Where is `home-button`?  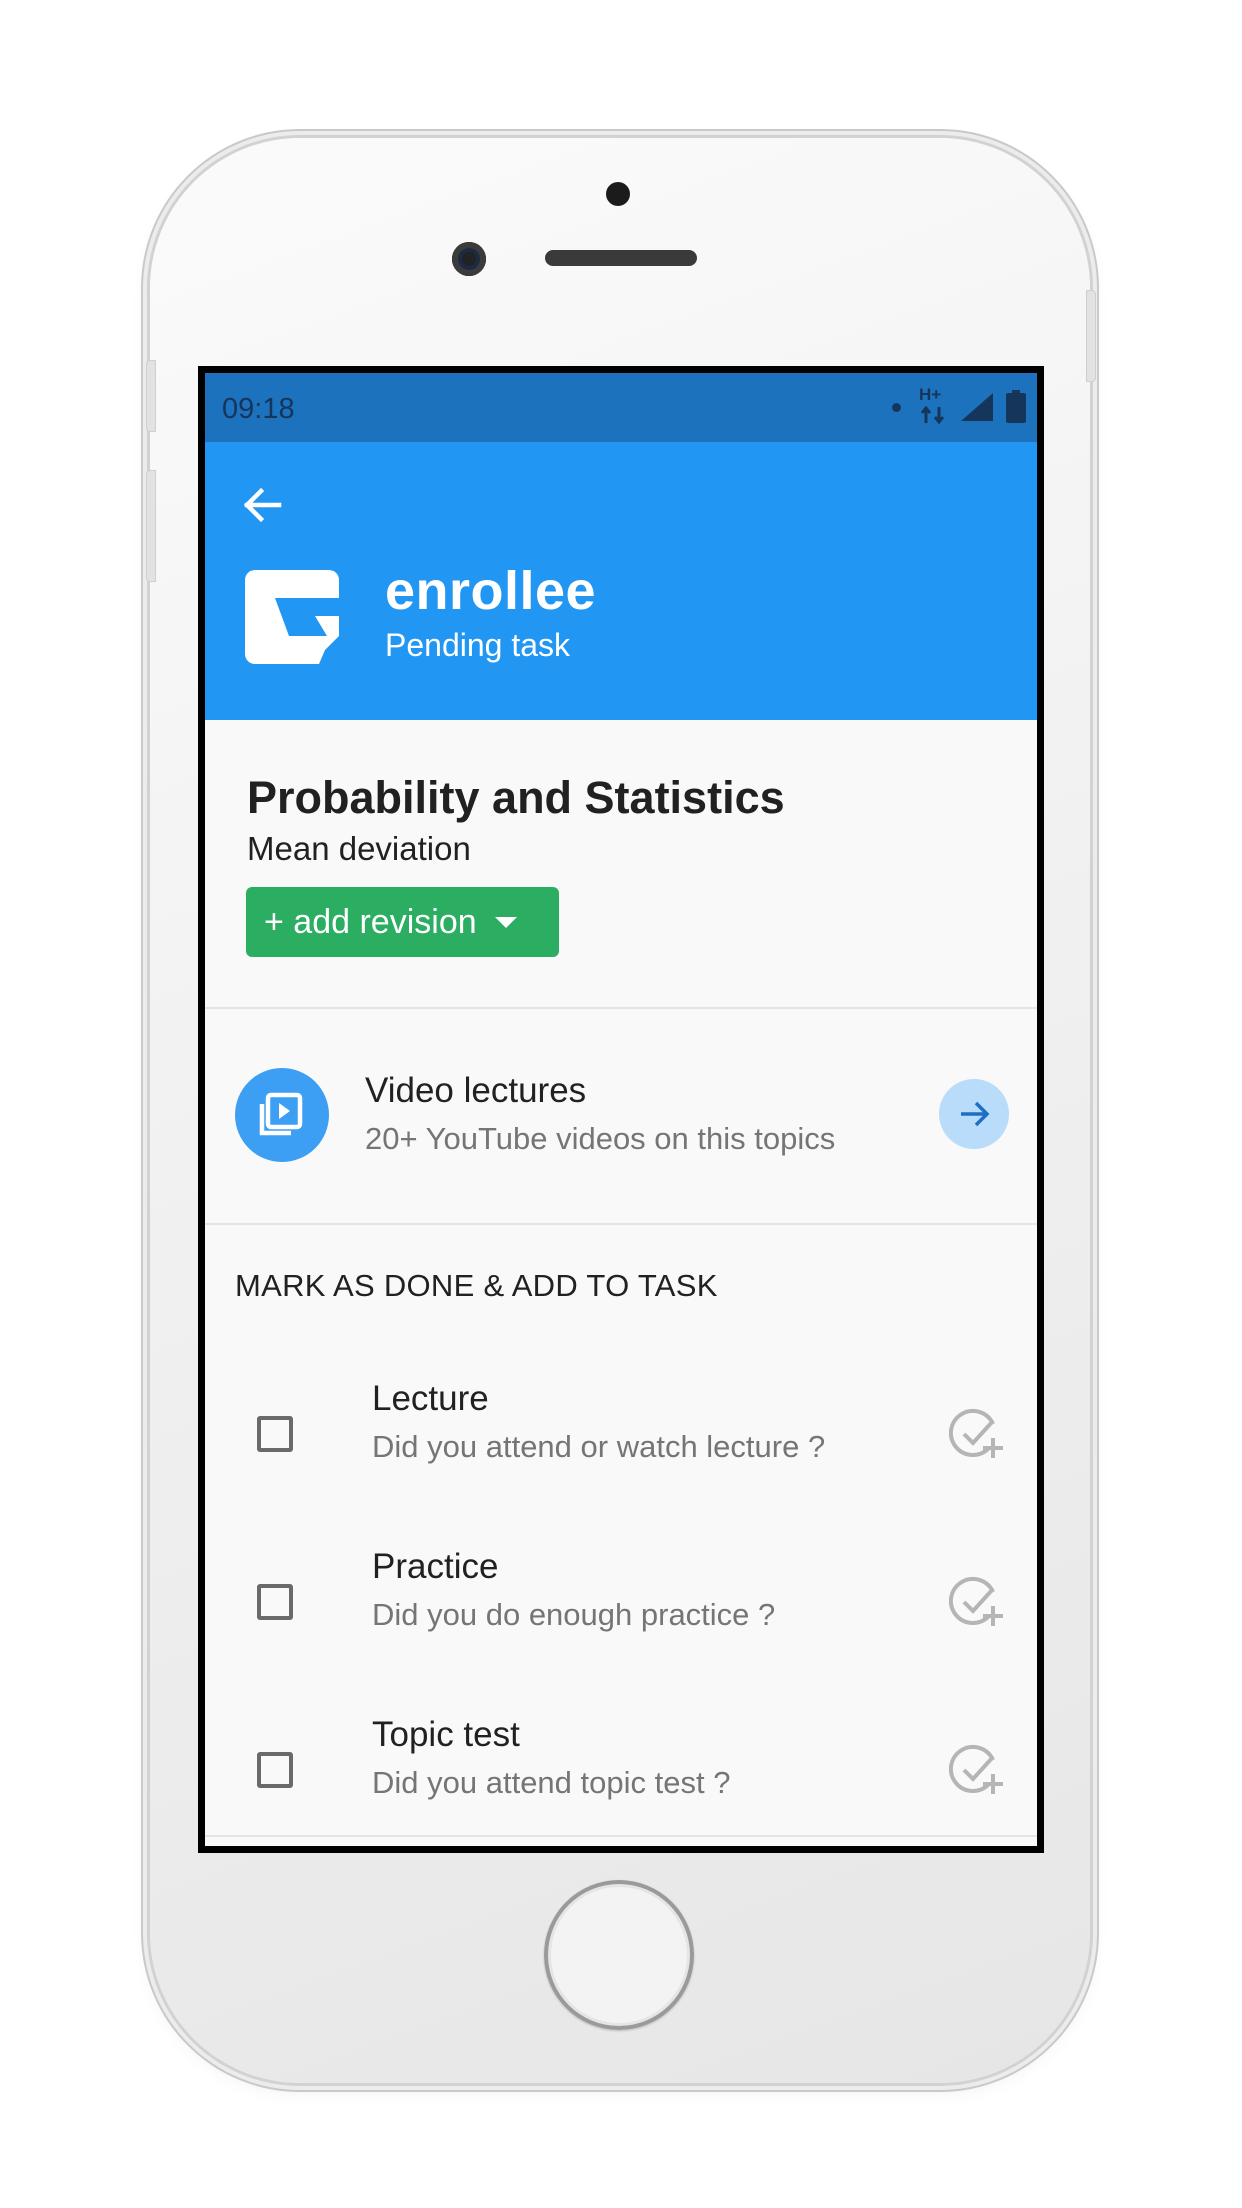
home-button is located at coordinates (619, 1955).